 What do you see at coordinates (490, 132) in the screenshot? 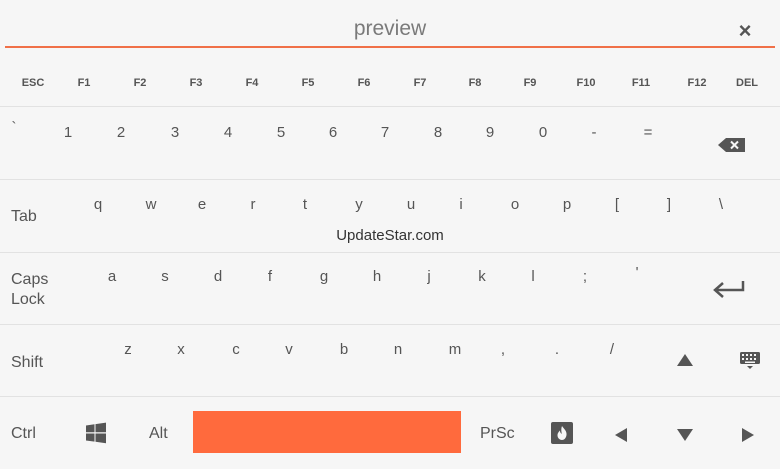
I see `key-9: 9` at bounding box center [490, 132].